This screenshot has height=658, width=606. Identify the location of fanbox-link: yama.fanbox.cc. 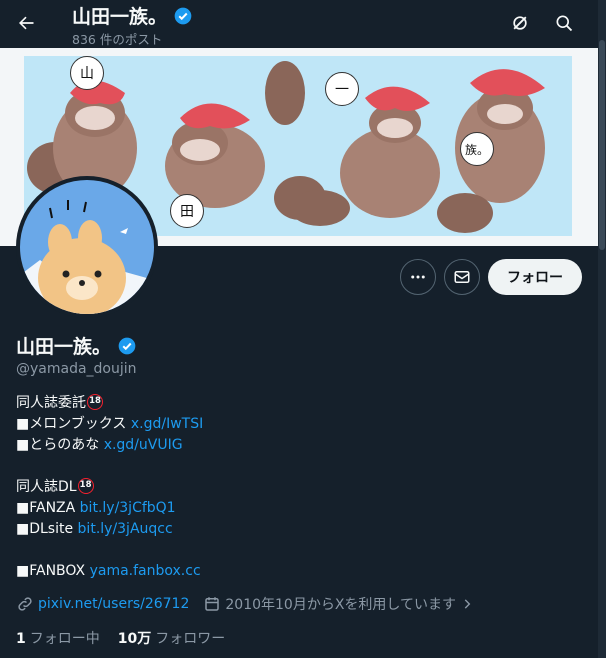
(145, 571).